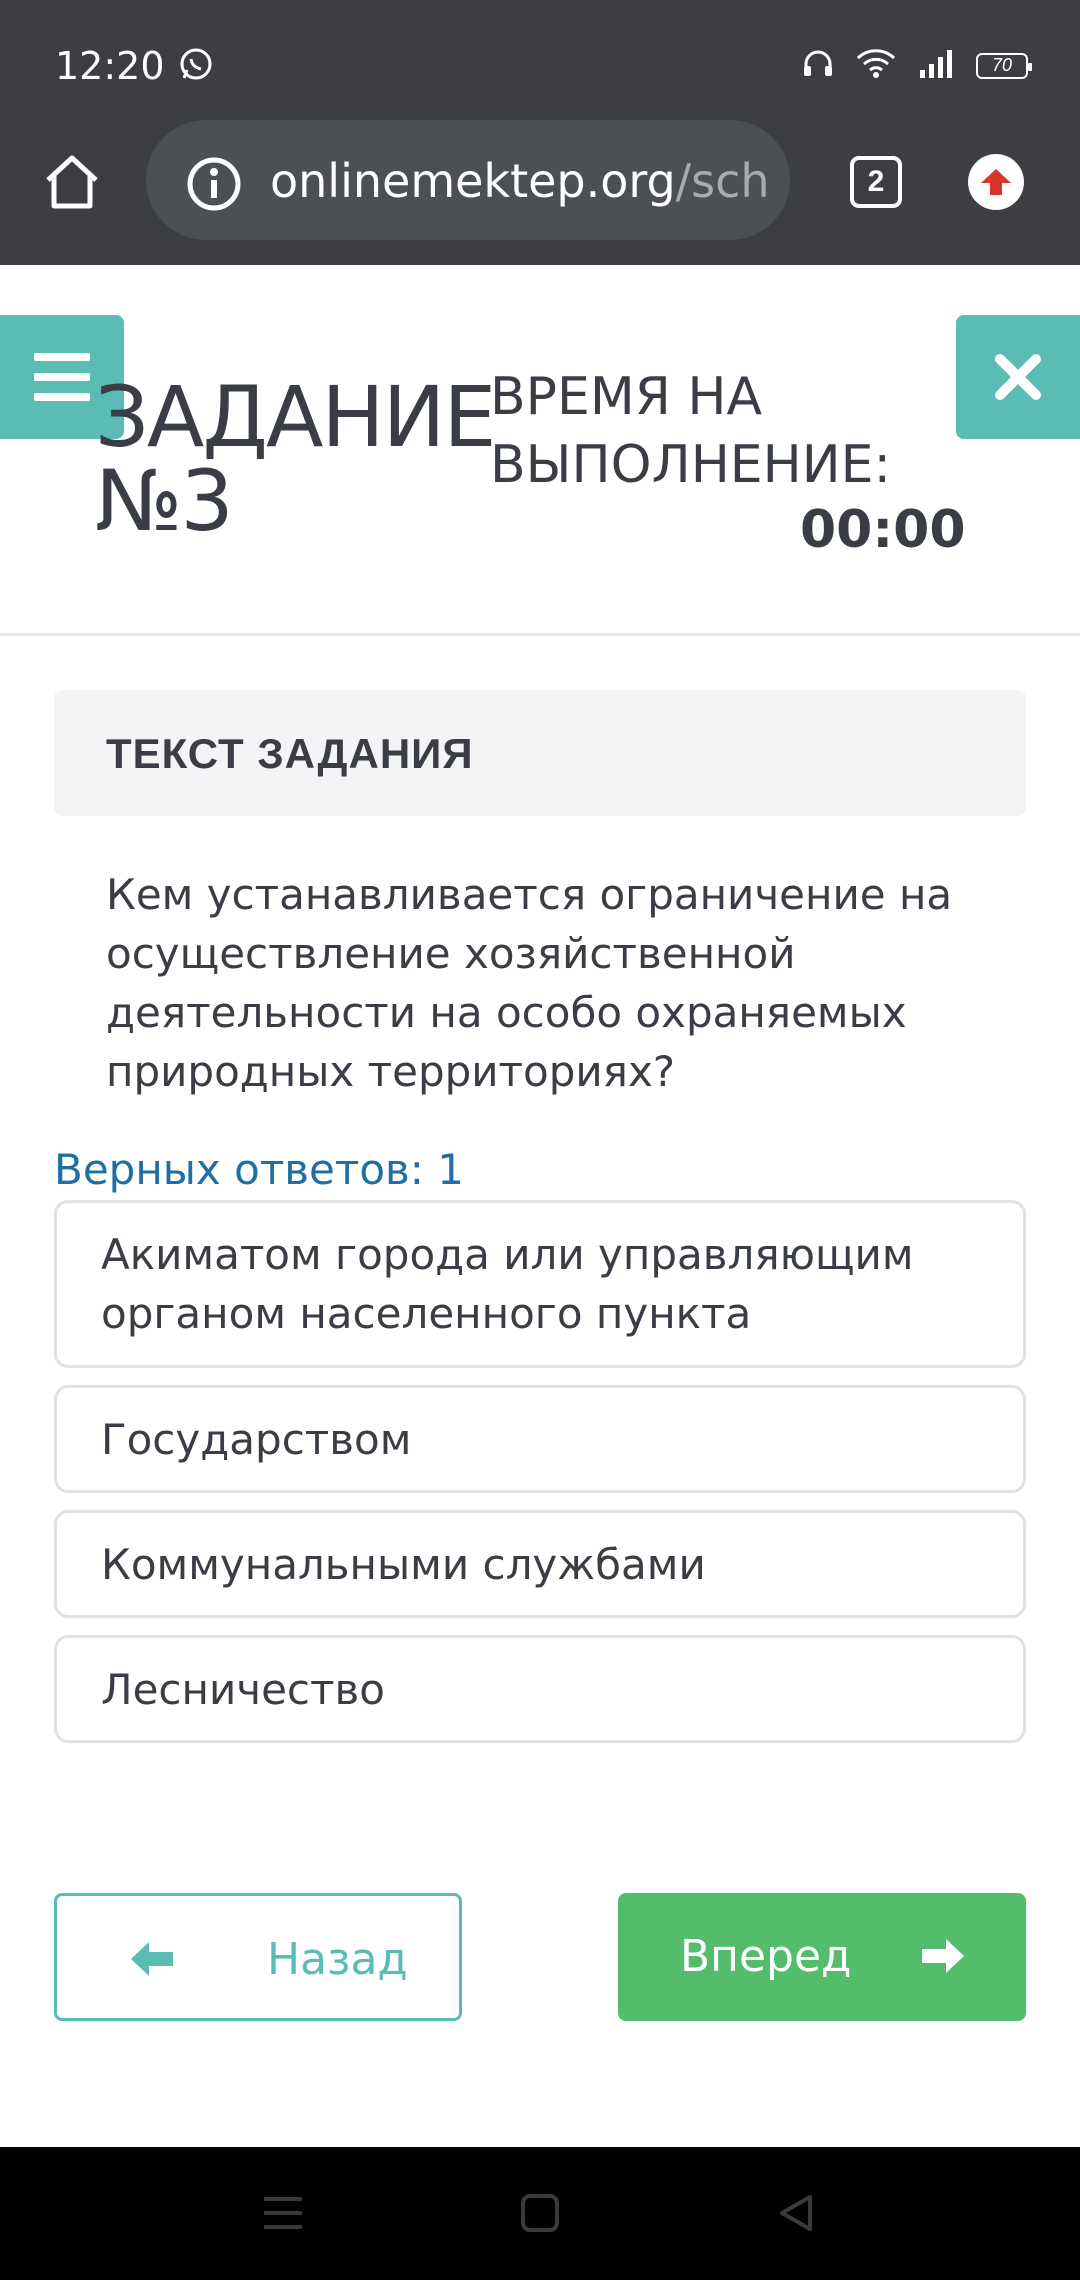  I want to click on home-nav-icon, so click(540, 2213).